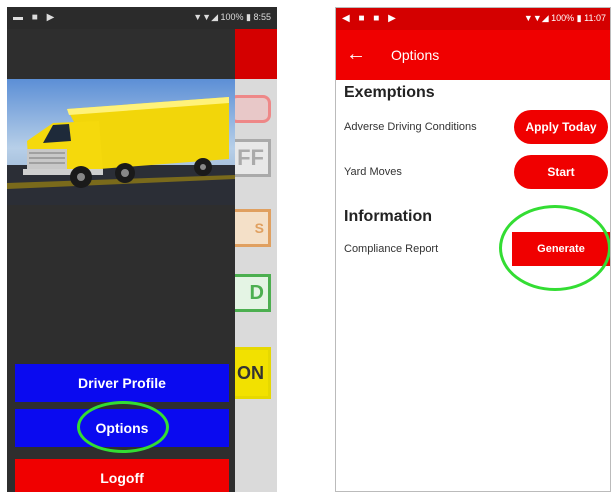  I want to click on start-button: Start, so click(561, 172).